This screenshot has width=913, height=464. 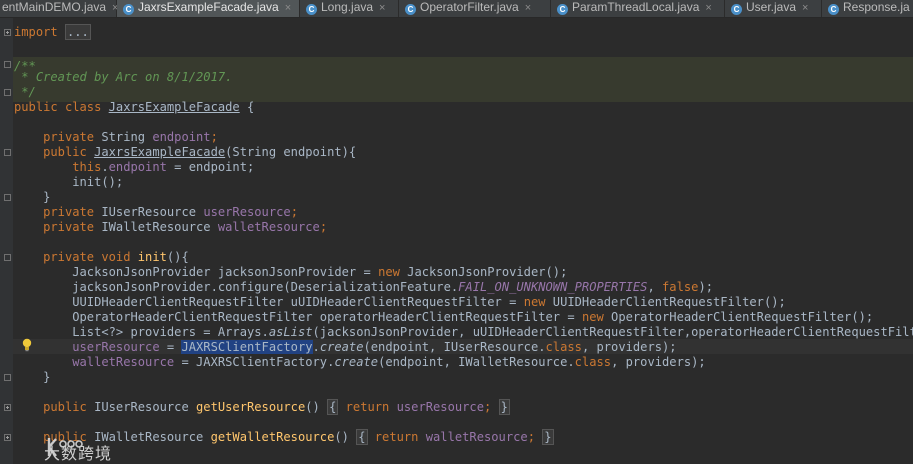 What do you see at coordinates (78, 453) in the screenshot?
I see `watermark-text: 大数跨境` at bounding box center [78, 453].